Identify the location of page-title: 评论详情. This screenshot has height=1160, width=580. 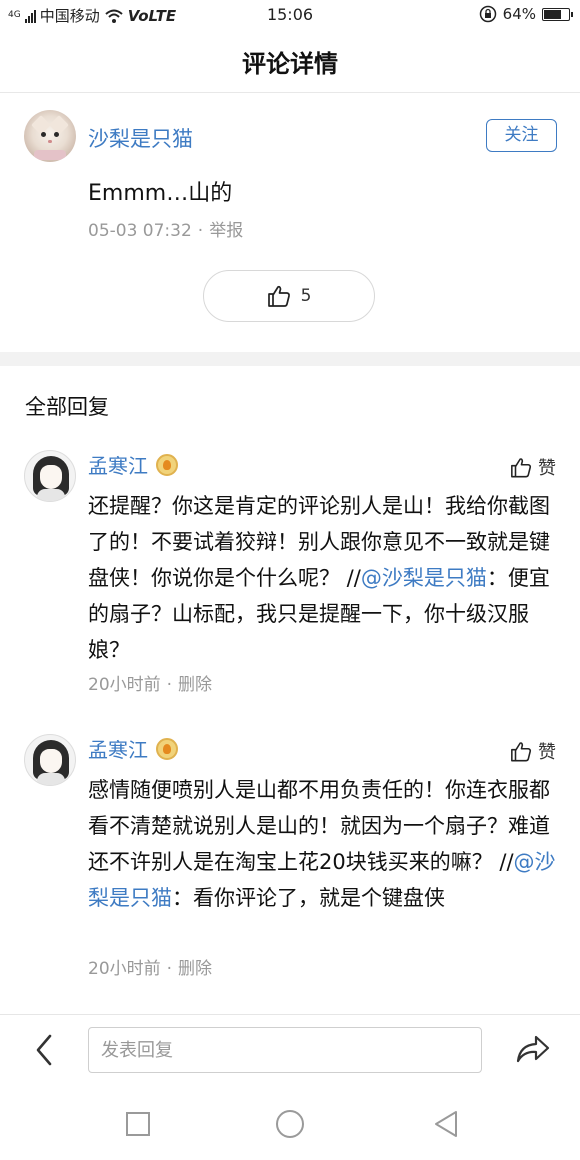
(290, 64).